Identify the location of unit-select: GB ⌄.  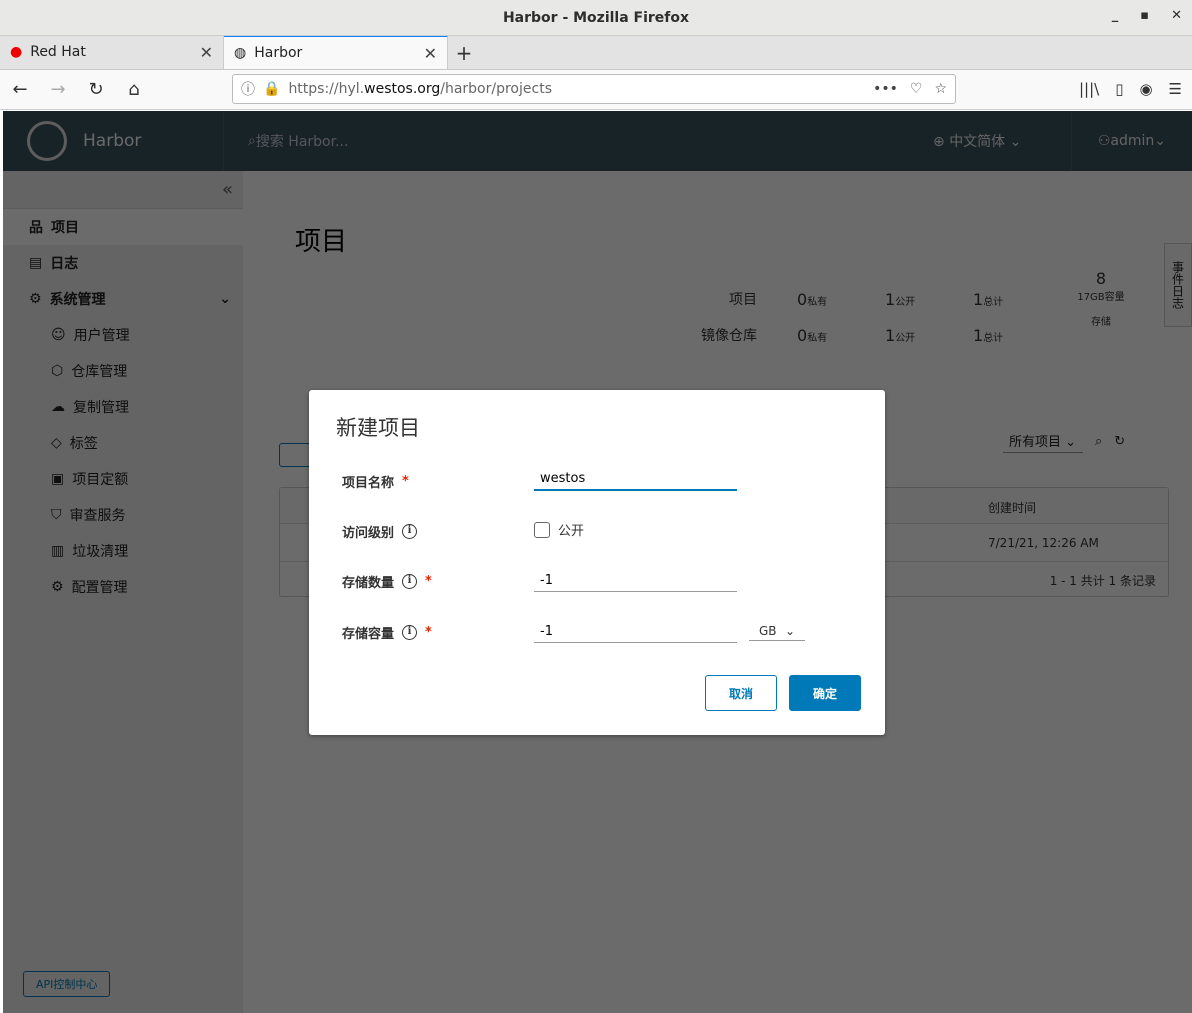
(777, 631).